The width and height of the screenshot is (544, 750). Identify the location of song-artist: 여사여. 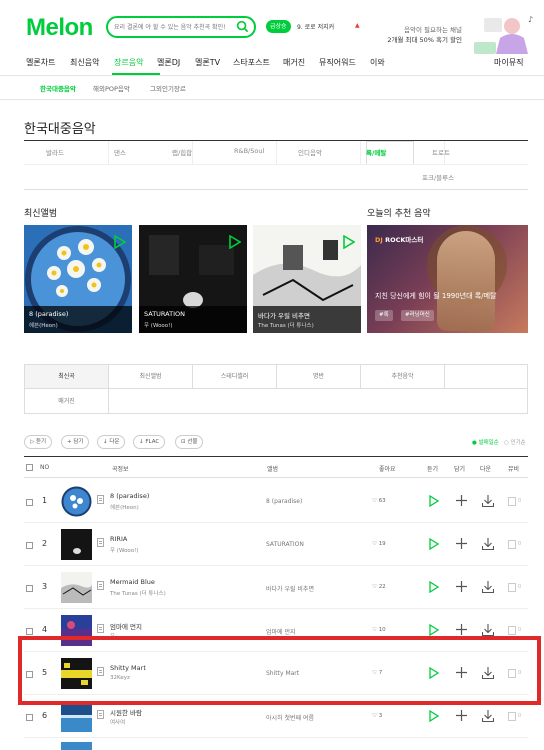
(117, 722).